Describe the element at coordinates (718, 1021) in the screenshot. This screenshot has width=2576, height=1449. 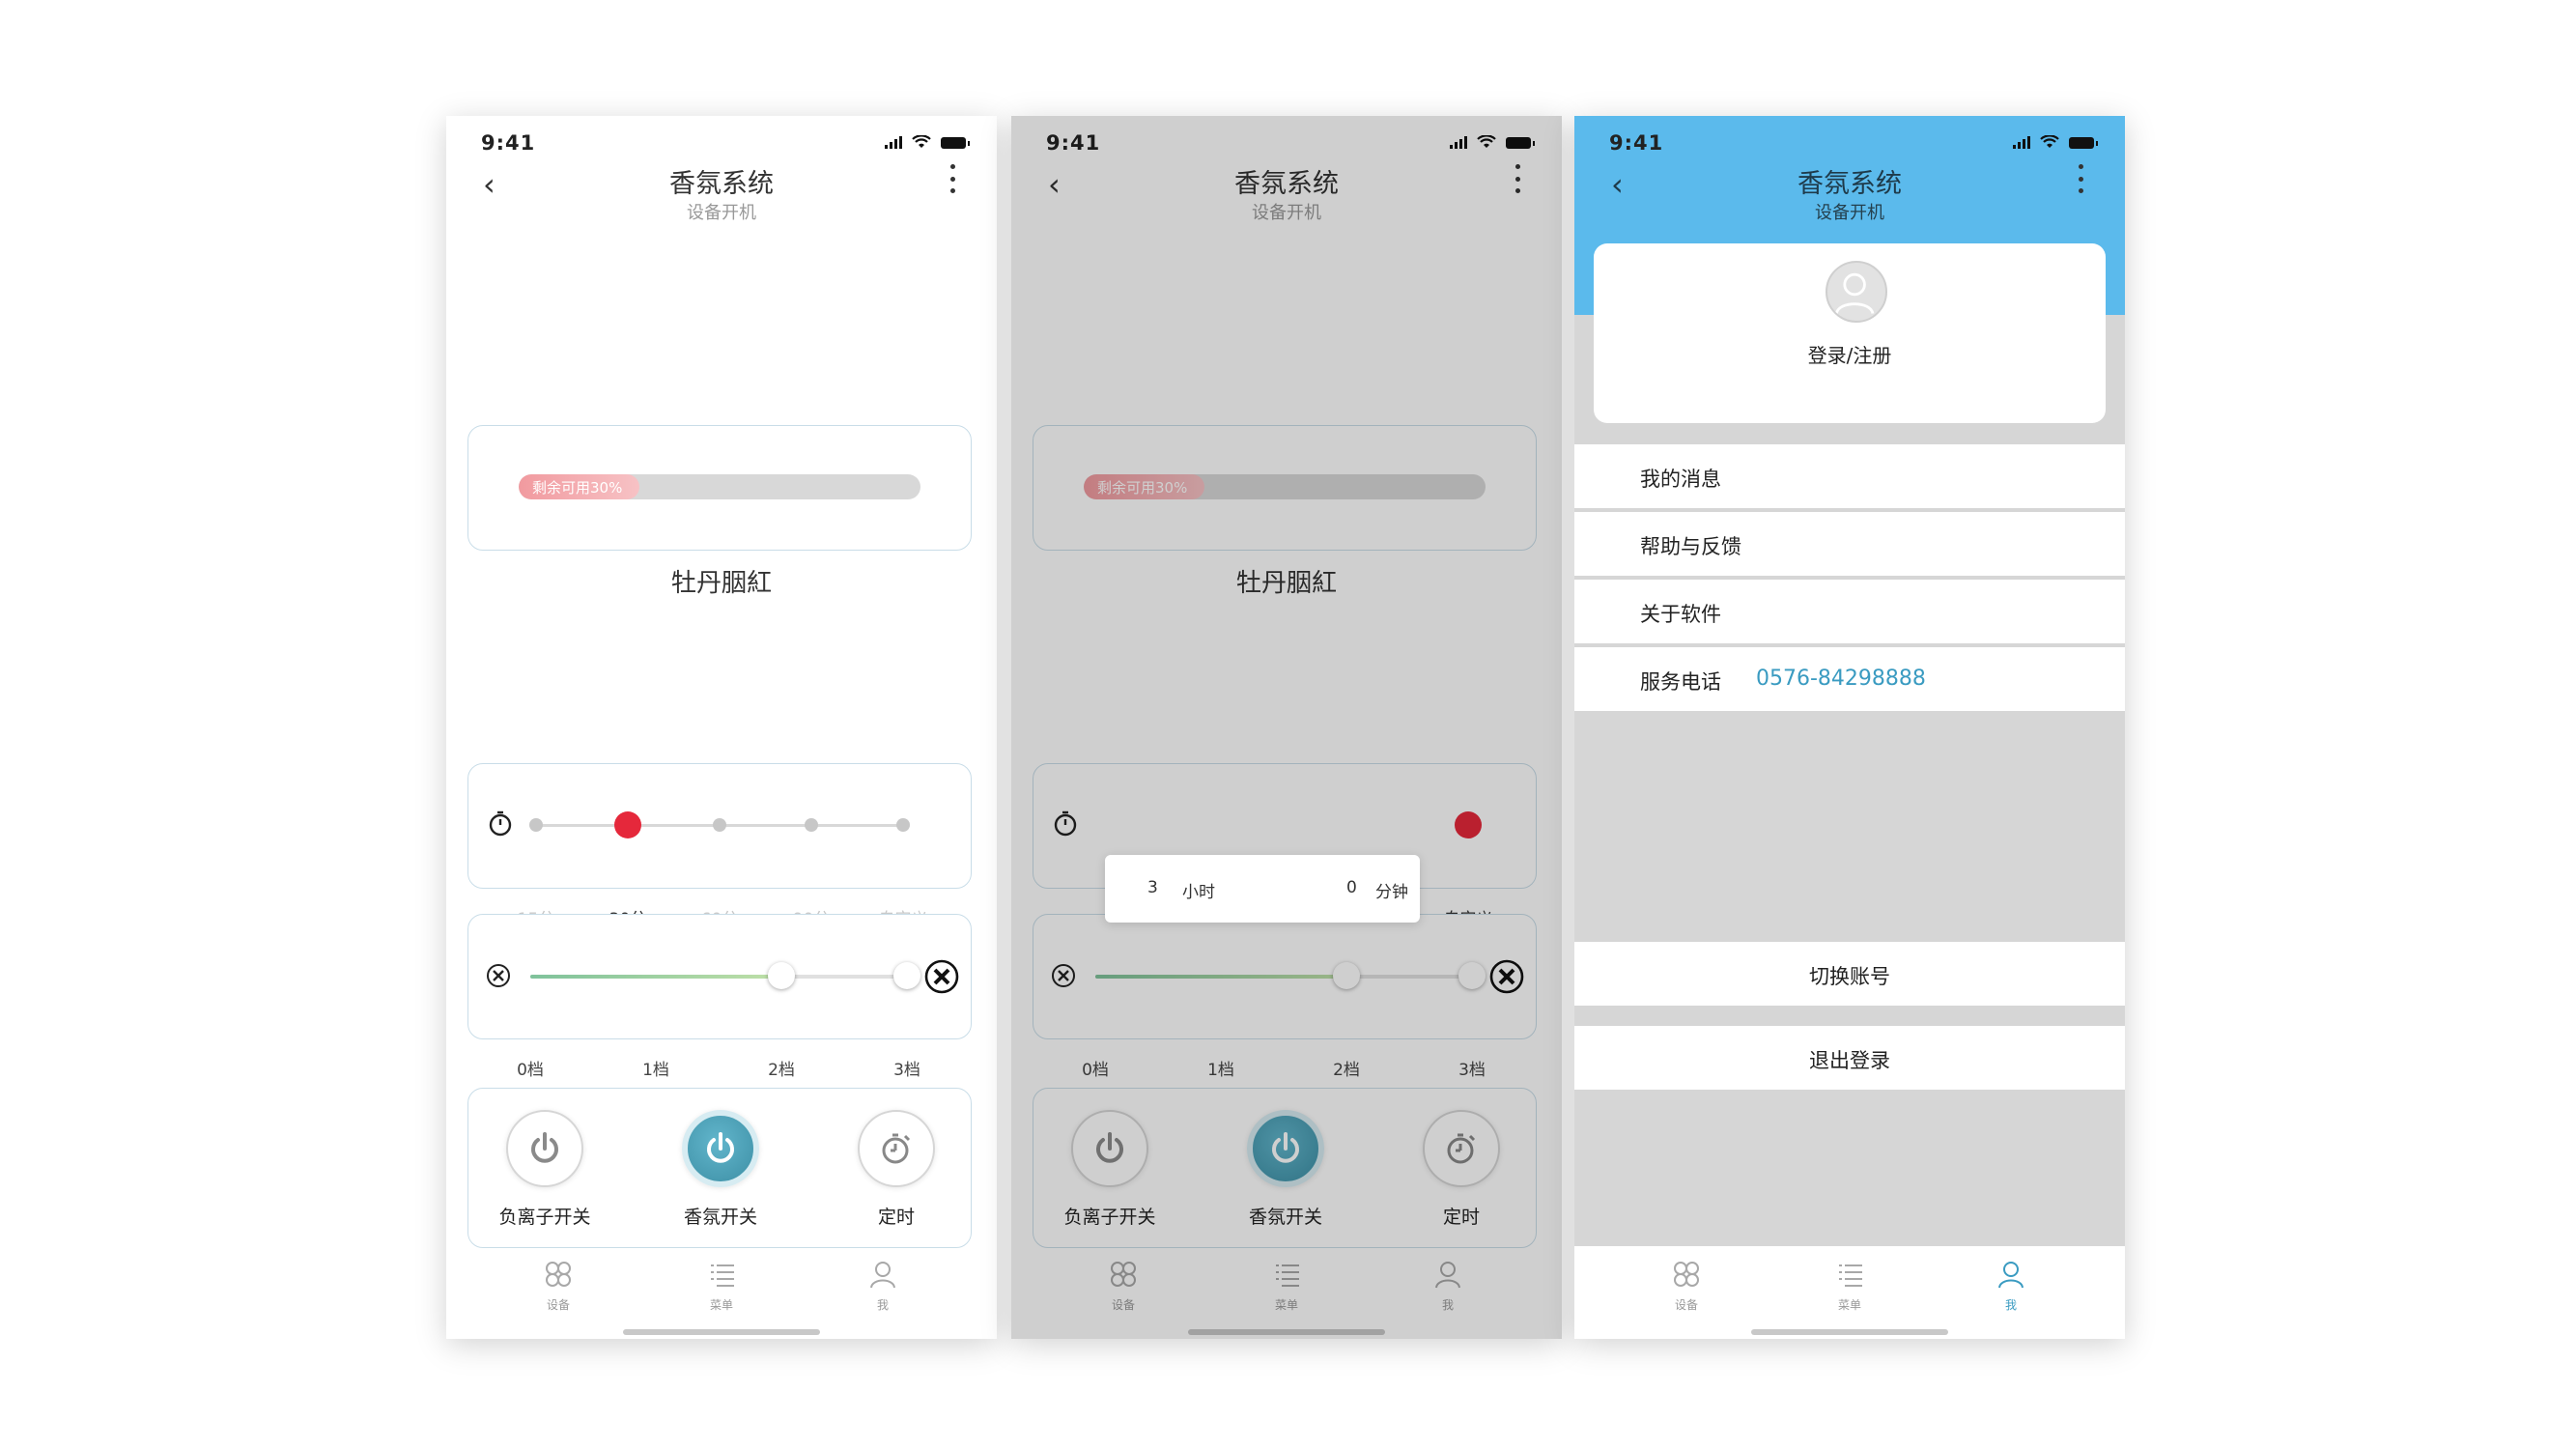
I see `gear-slider: 0档 1档 2档 3档` at that location.